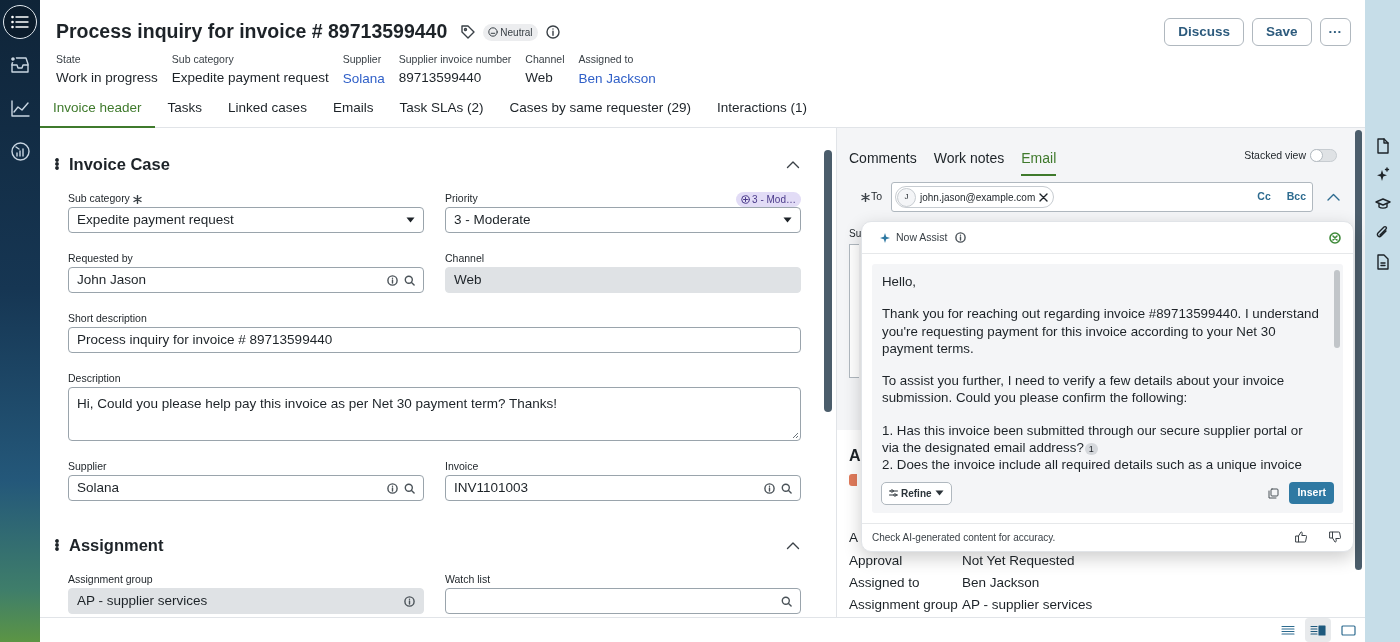 The width and height of the screenshot is (1400, 642). What do you see at coordinates (267, 110) in the screenshot?
I see `tab: Linked cases` at bounding box center [267, 110].